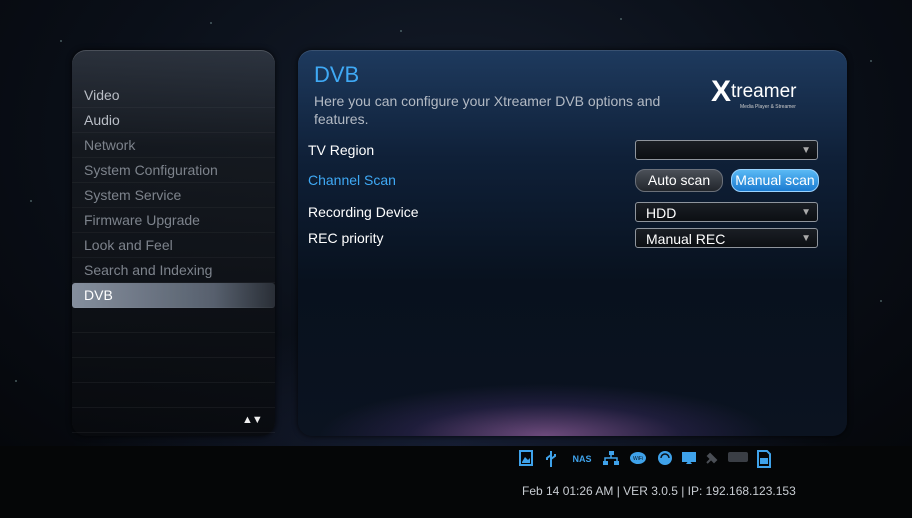 The width and height of the screenshot is (912, 518). Describe the element at coordinates (526, 459) in the screenshot. I see `photo-icon` at that location.